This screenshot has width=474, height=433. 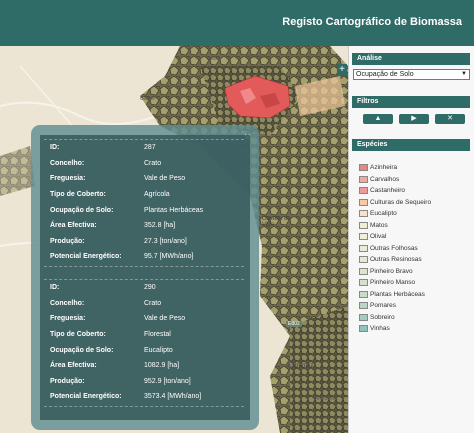 I want to click on record-row: Tipo de Coberto: Florestal, so click(x=147, y=338).